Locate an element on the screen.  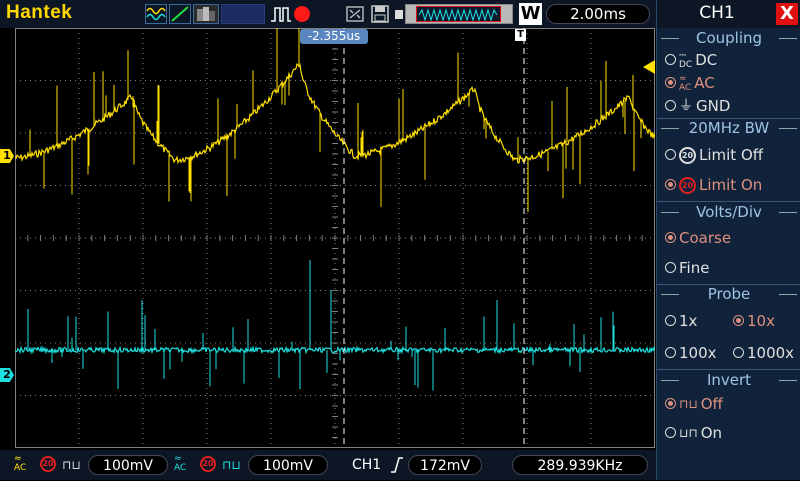
probe-1000x-option: 1000x is located at coordinates (763, 353).